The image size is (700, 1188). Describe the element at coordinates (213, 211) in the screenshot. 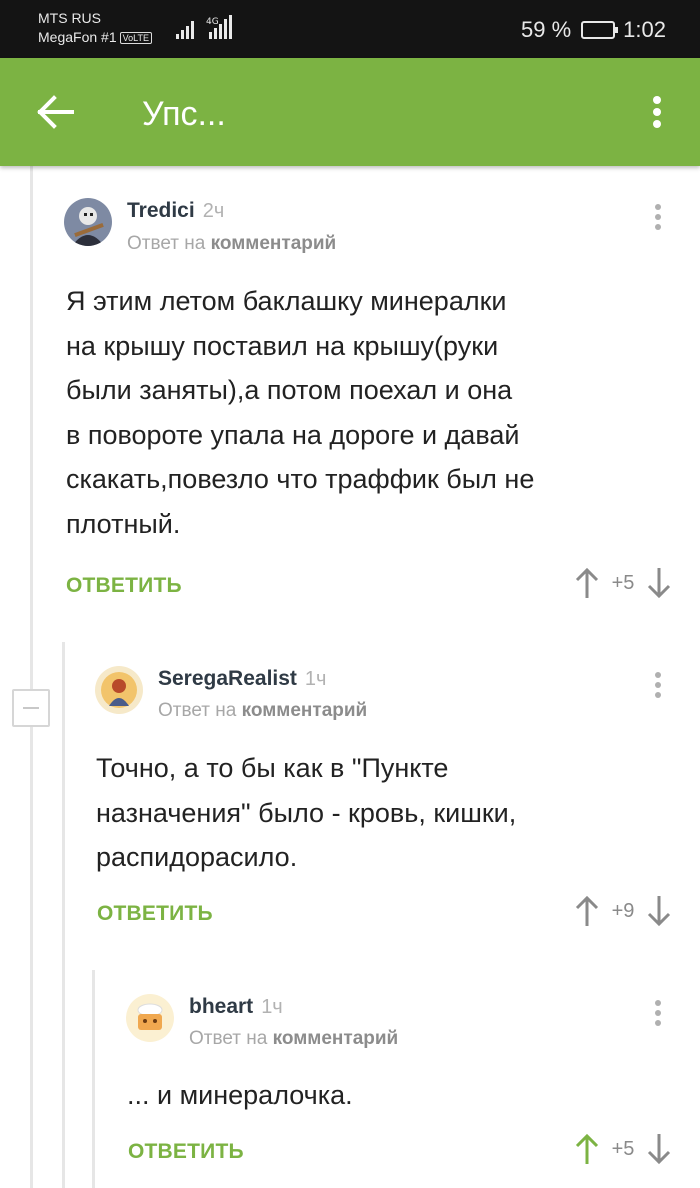

I see `comment-time: 2ч` at that location.